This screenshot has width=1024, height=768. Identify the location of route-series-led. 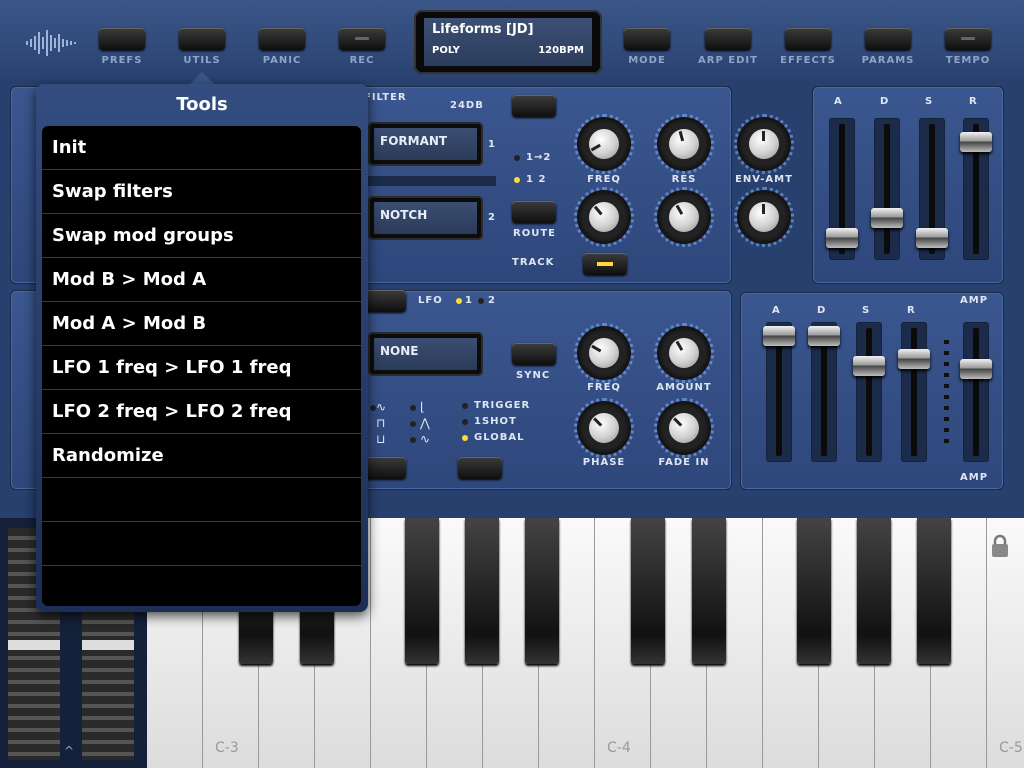
(517, 158).